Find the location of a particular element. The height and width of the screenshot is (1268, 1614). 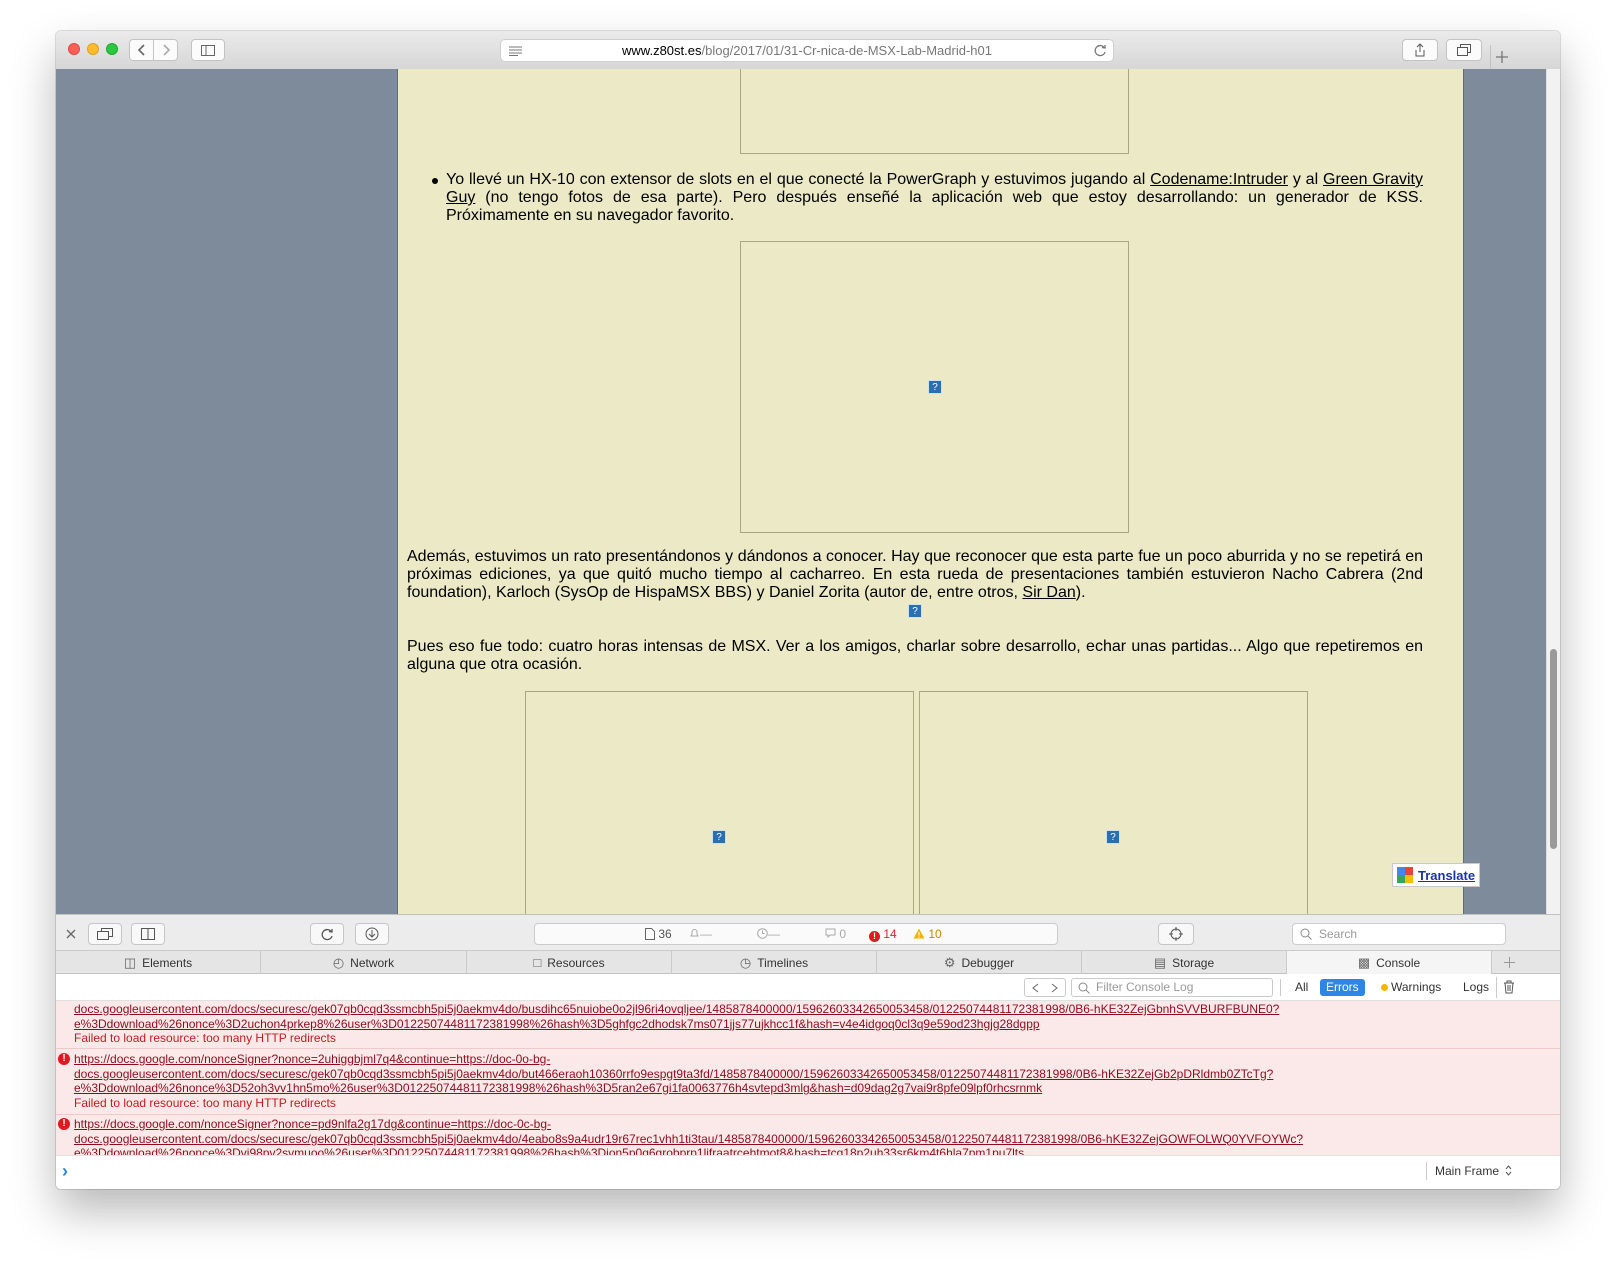

element-picker-button is located at coordinates (1176, 934).